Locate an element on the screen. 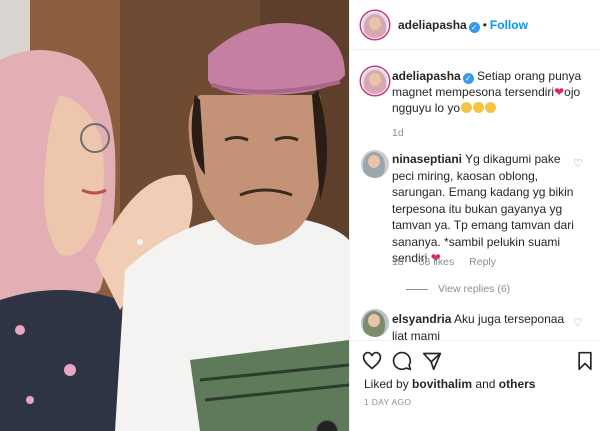 The image size is (600, 431). comment-likes: 38 likes is located at coordinates (437, 262).